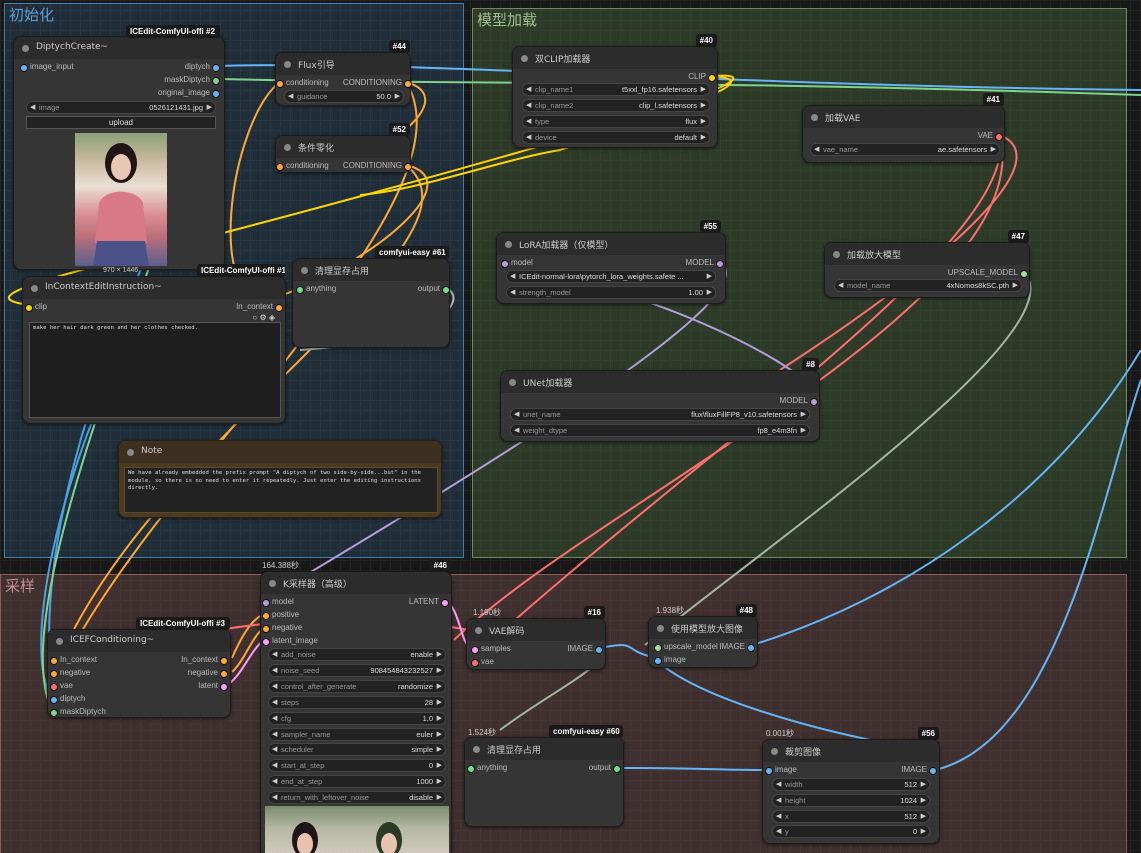 The height and width of the screenshot is (853, 1141). I want to click on node-title-bar: K采样器（高级）, so click(356, 583).